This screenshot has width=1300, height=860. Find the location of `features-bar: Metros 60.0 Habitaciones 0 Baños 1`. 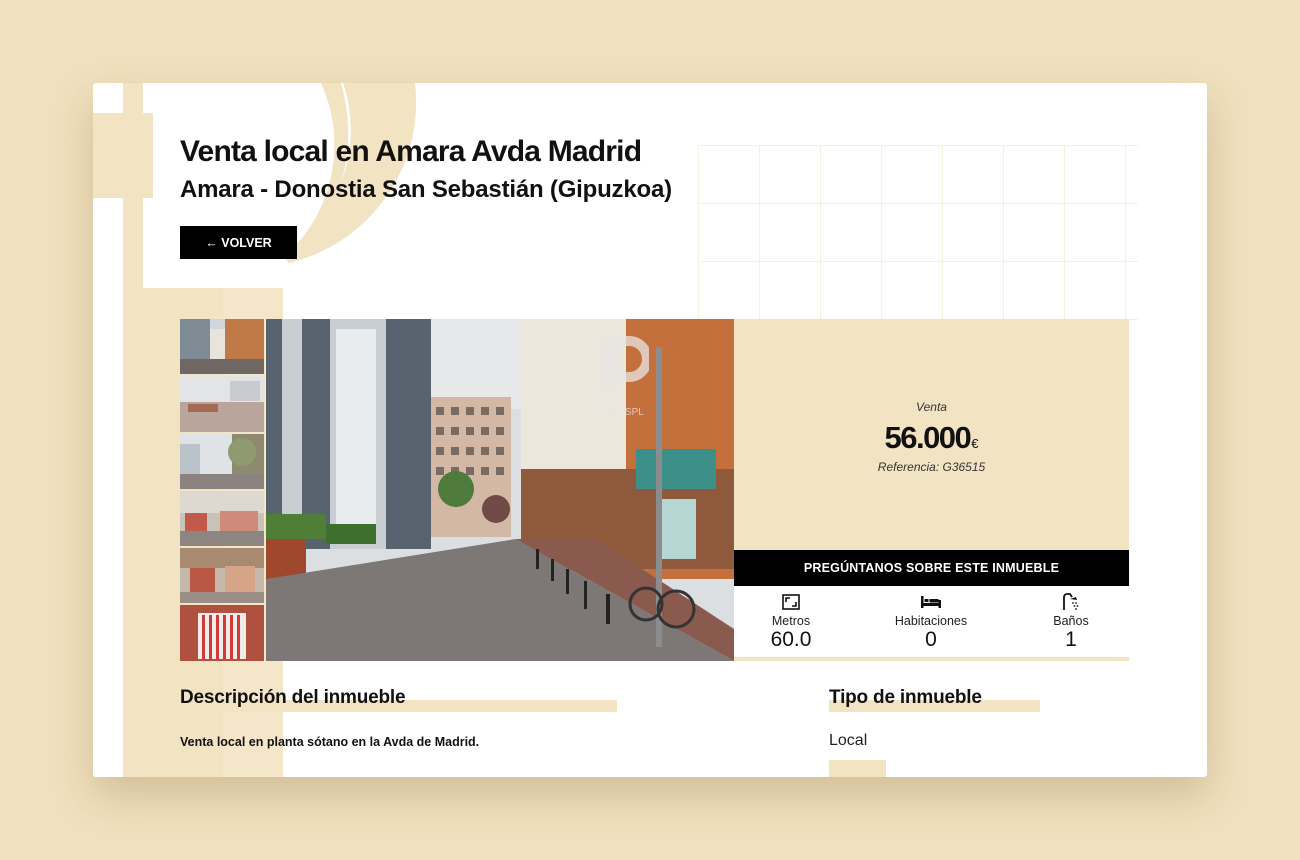

features-bar: Metros 60.0 Habitaciones 0 Baños 1 is located at coordinates (931, 623).